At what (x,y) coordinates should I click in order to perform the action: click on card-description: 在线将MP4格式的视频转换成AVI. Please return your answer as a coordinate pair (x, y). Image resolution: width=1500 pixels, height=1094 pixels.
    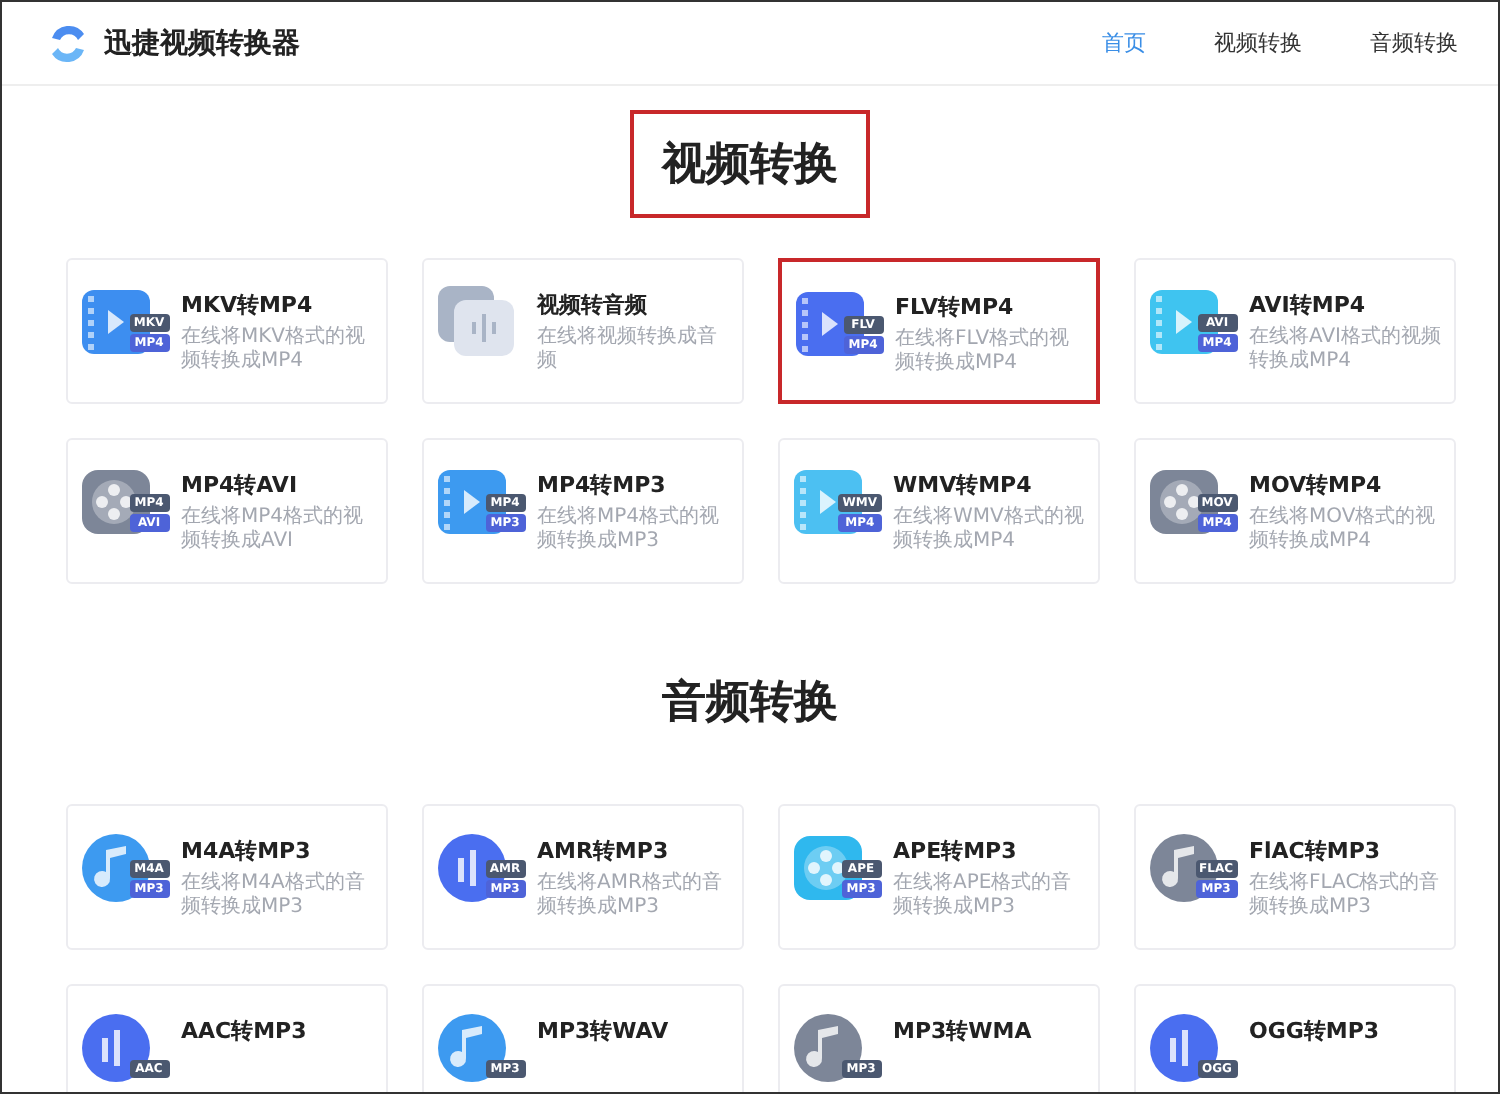
    Looking at the image, I should click on (273, 529).